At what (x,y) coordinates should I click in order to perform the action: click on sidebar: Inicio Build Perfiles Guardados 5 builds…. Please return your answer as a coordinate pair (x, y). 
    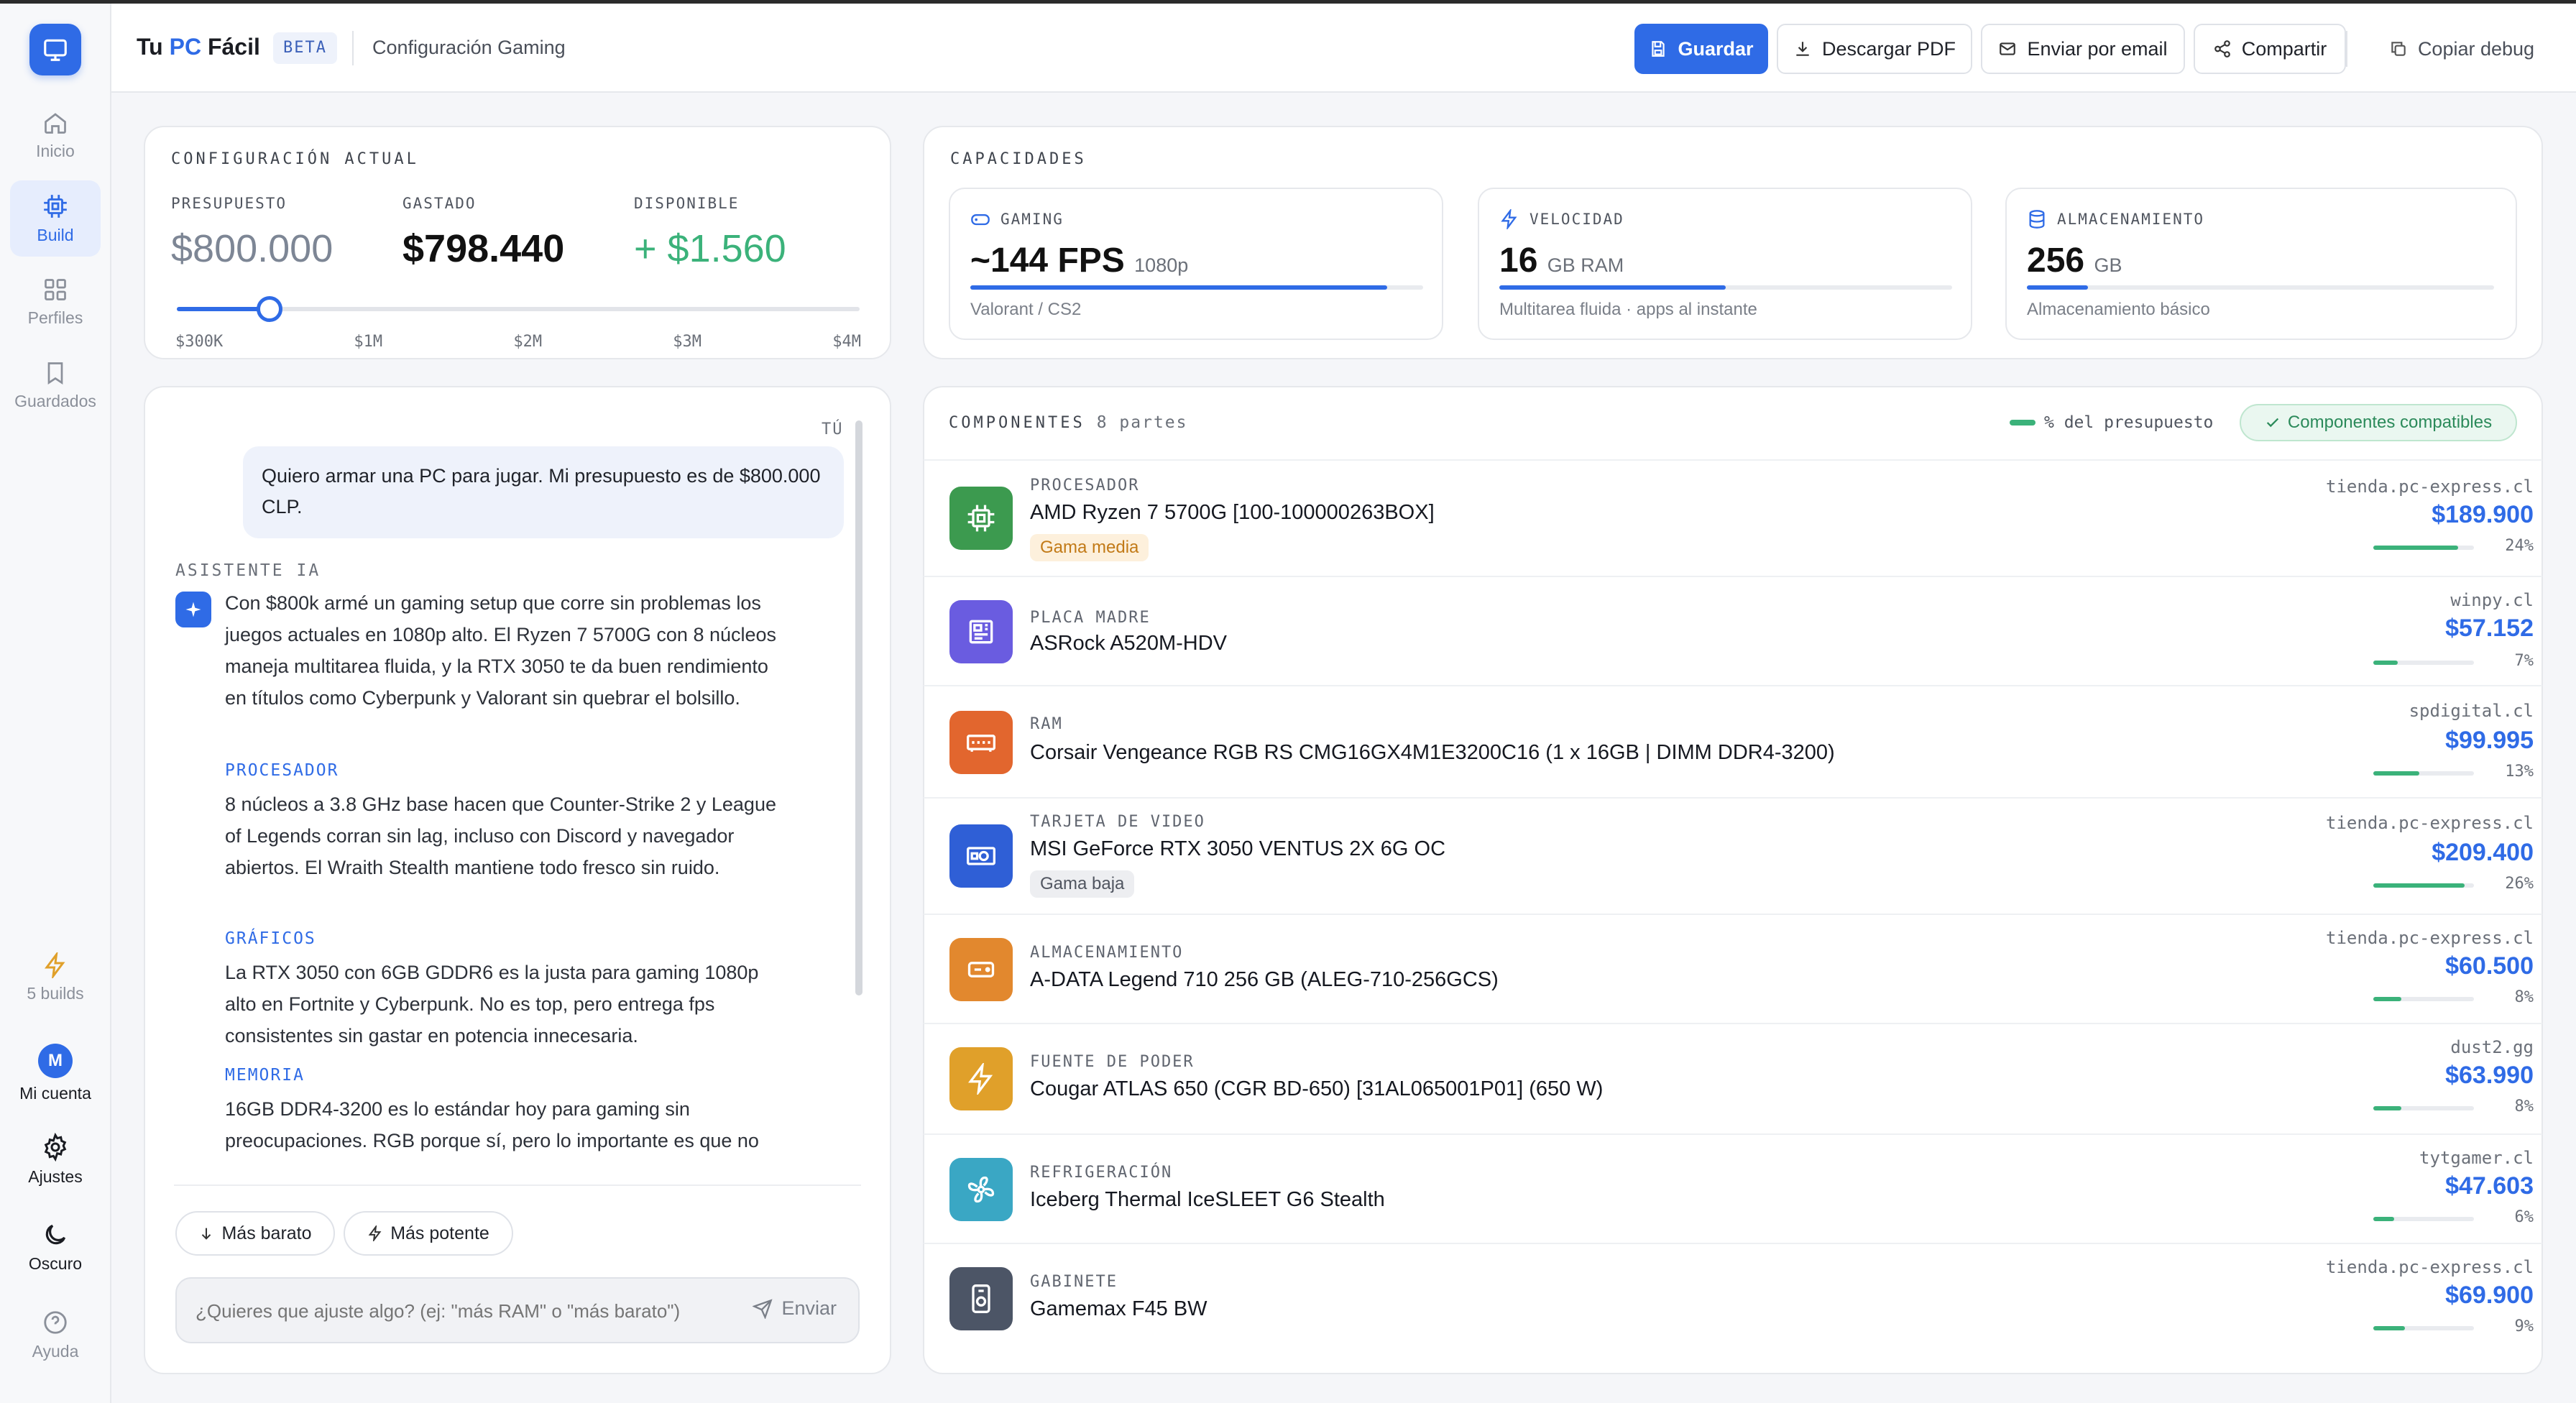
    Looking at the image, I should click on (55, 703).